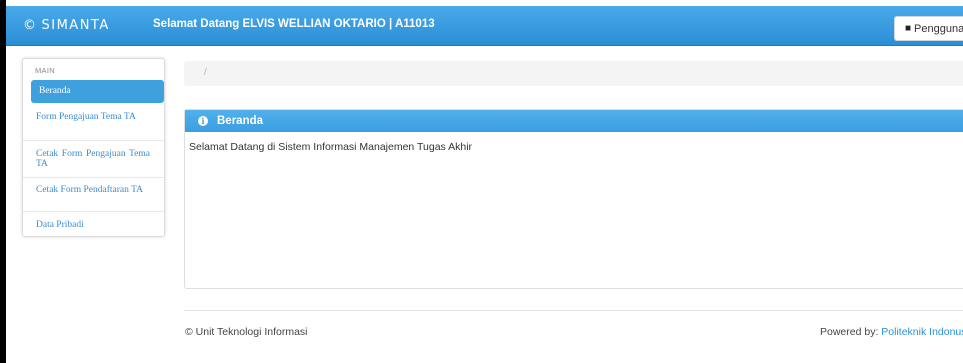 The width and height of the screenshot is (963, 363). What do you see at coordinates (97, 91) in the screenshot?
I see `sidebar-item-beranda: Beranda` at bounding box center [97, 91].